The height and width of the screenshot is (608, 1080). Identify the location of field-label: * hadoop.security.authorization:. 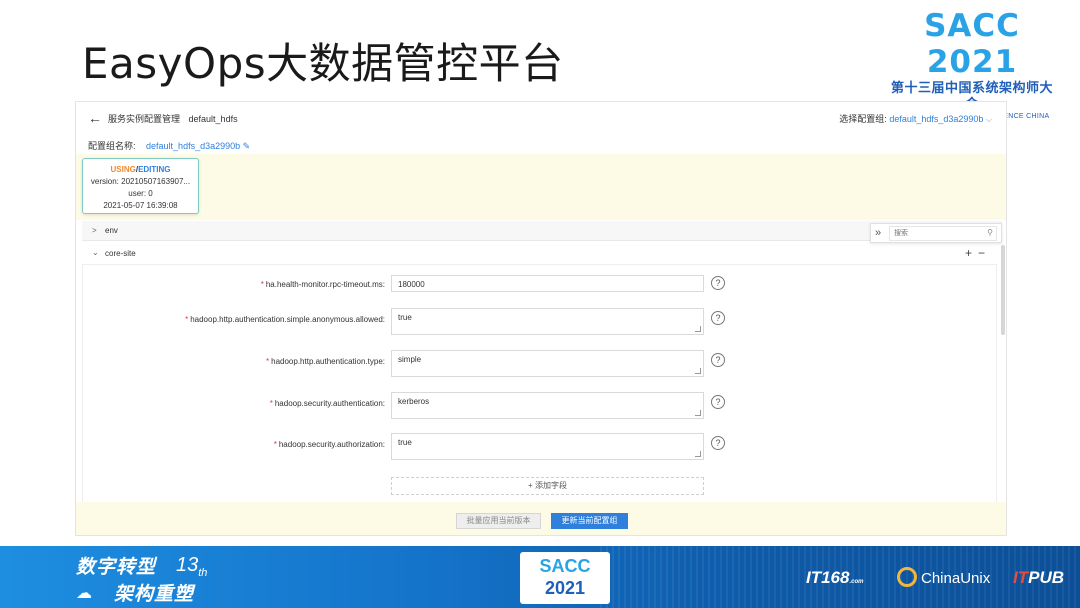
(329, 444).